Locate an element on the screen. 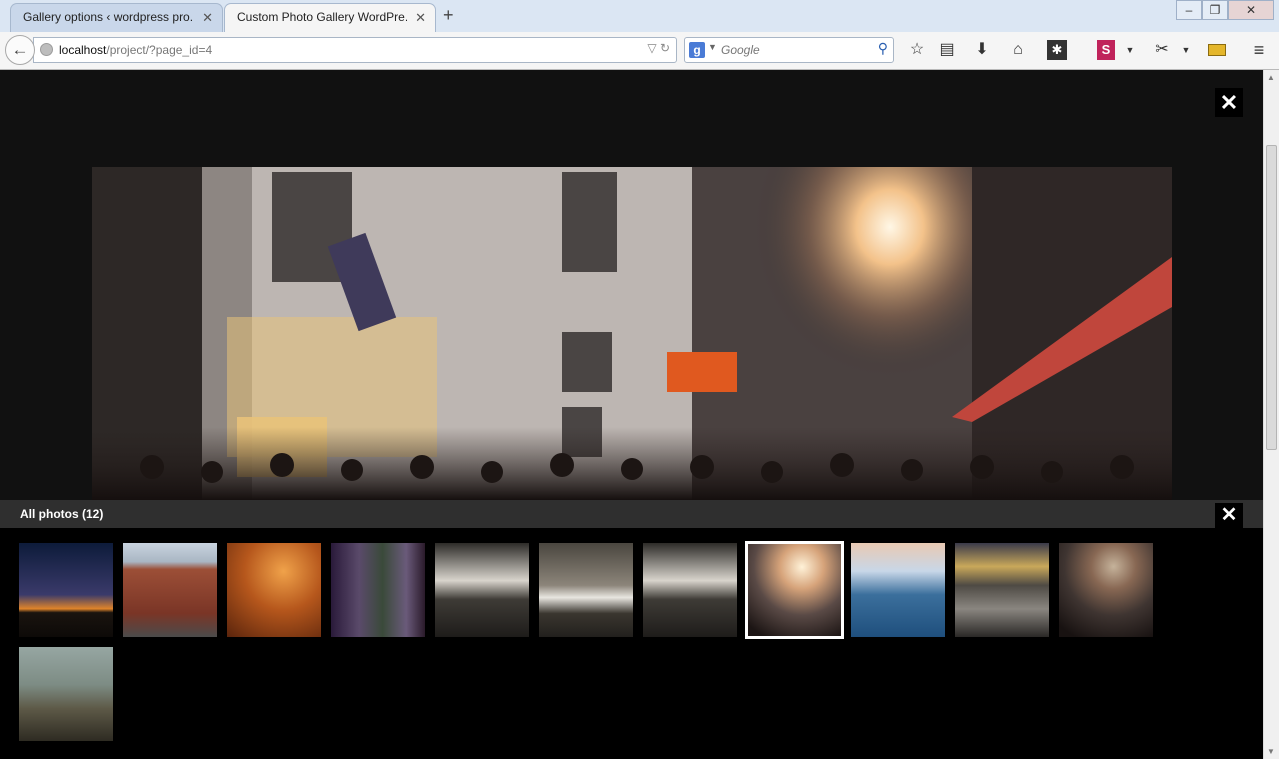 This screenshot has width=1279, height=759. menu-icon: ≡ is located at coordinates (1259, 50).